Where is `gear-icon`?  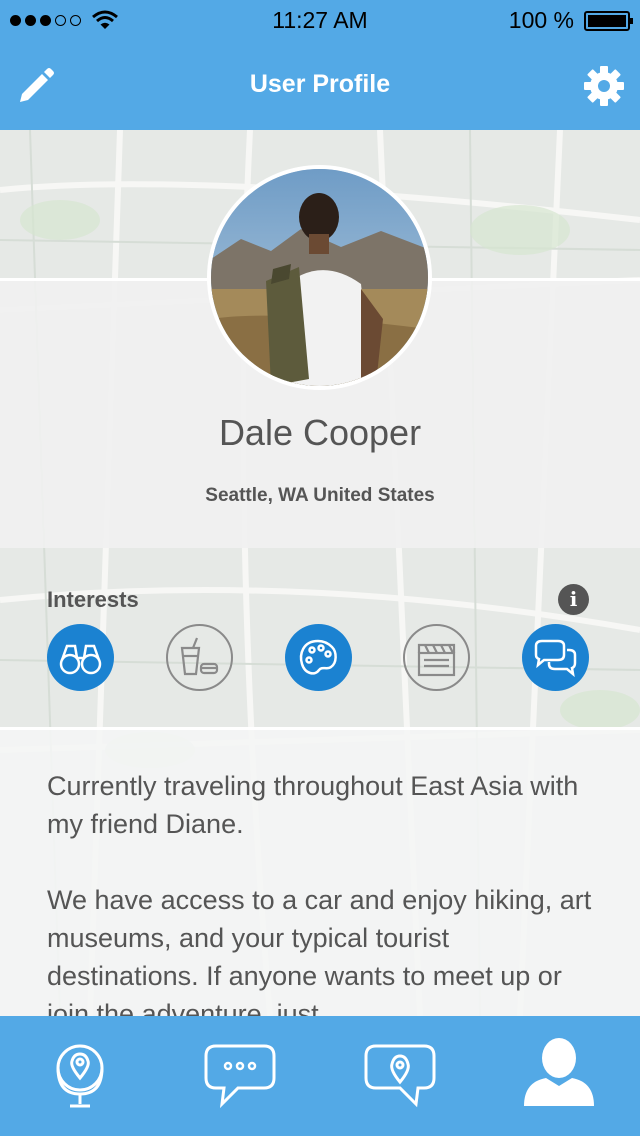
gear-icon is located at coordinates (604, 86).